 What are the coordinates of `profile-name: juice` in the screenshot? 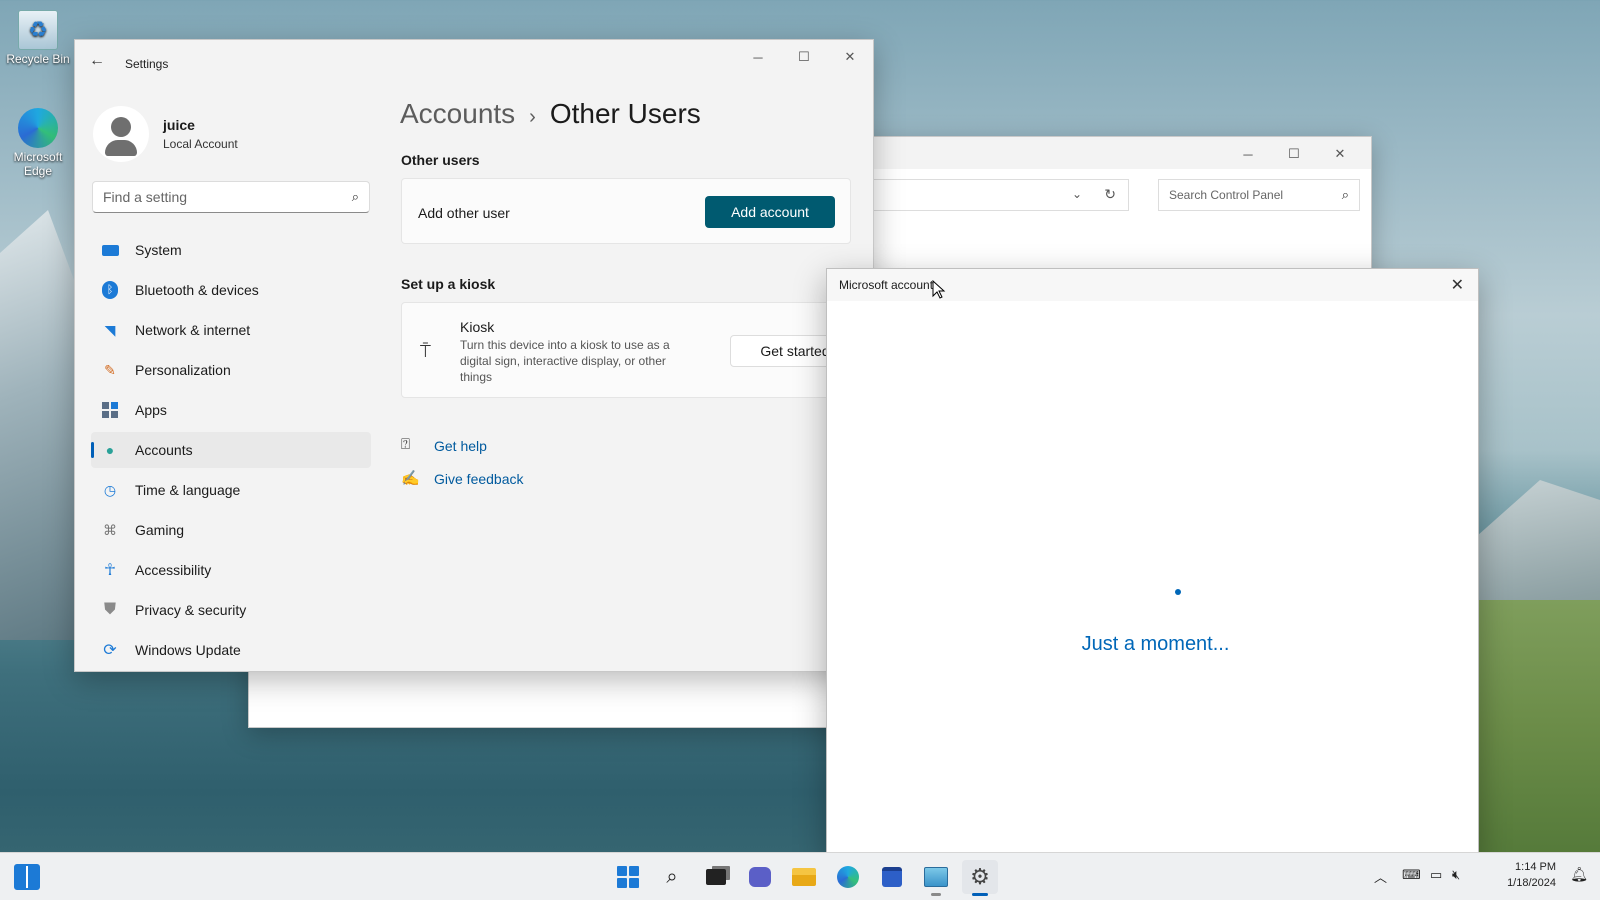 It's located at (179, 125).